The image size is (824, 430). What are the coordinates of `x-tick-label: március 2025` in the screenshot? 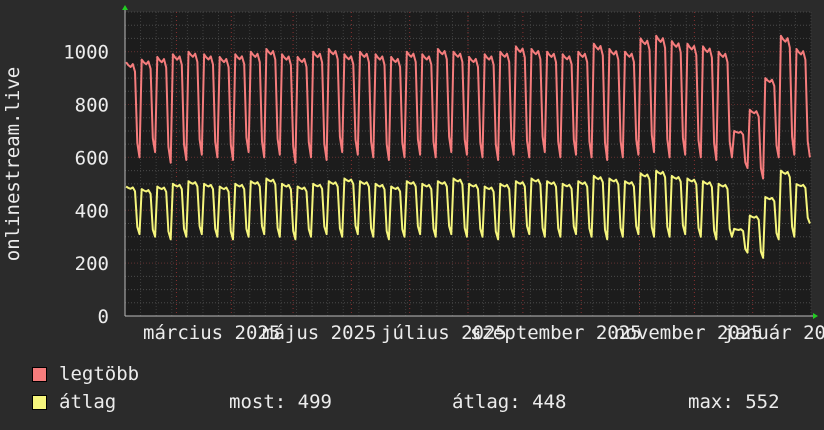 It's located at (211, 333).